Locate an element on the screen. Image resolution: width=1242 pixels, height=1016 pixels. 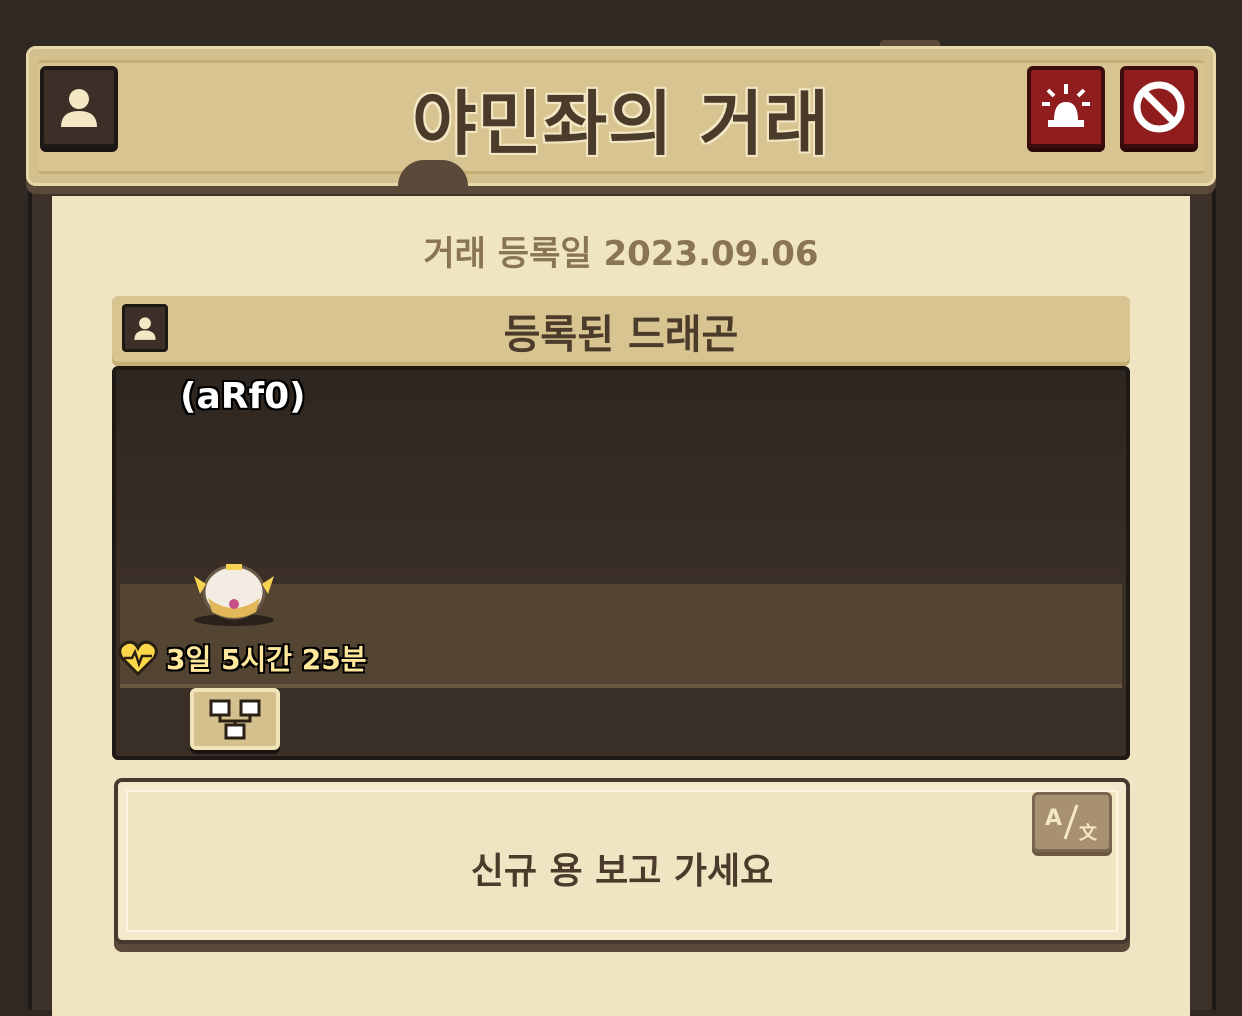
alarm-icon is located at coordinates (1066, 105).